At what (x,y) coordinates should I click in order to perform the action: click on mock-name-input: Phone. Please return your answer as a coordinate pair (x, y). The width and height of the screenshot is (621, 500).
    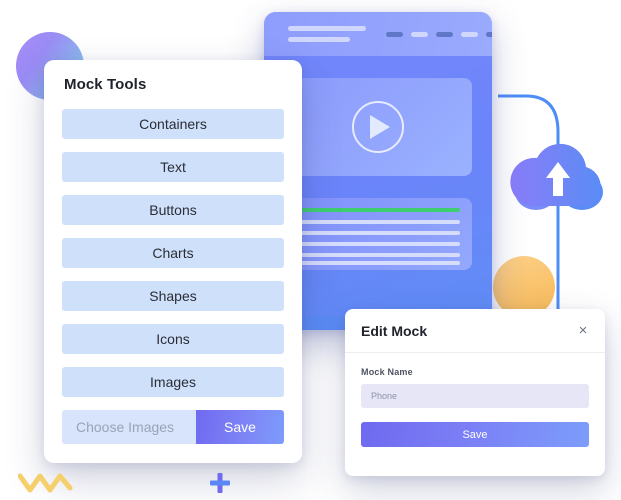
    Looking at the image, I should click on (475, 396).